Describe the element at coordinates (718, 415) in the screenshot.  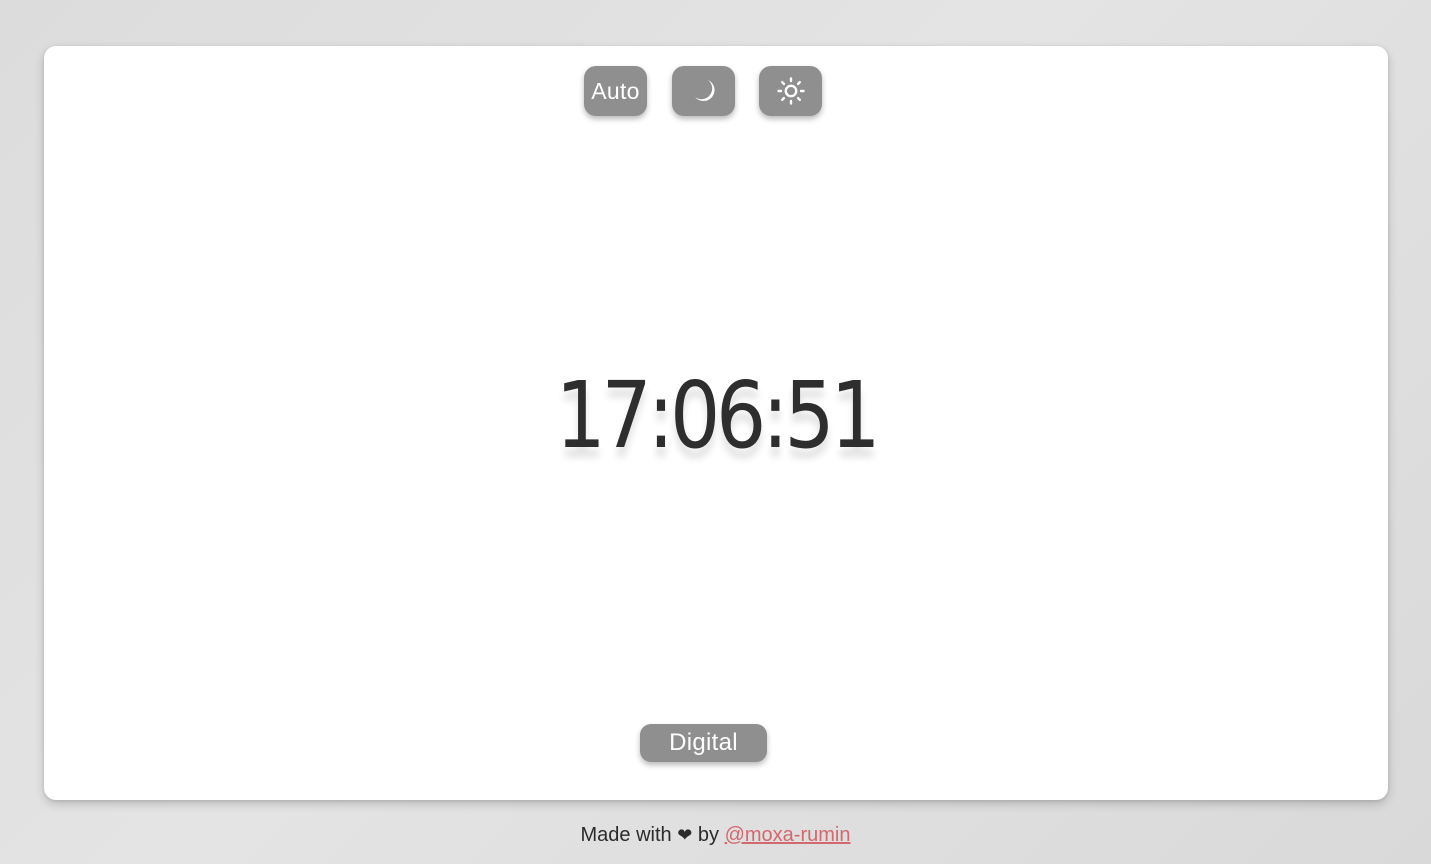
I see `digital-clock-time: 17:06:51` at that location.